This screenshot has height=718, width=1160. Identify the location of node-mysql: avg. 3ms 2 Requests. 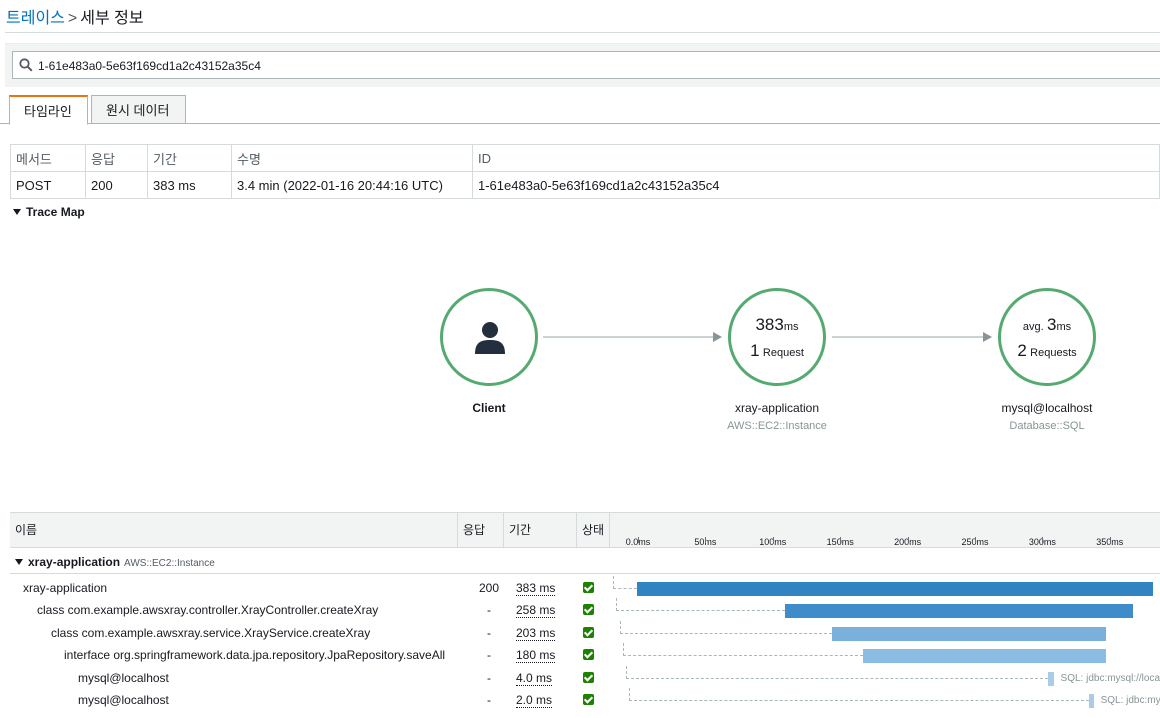
(1047, 337).